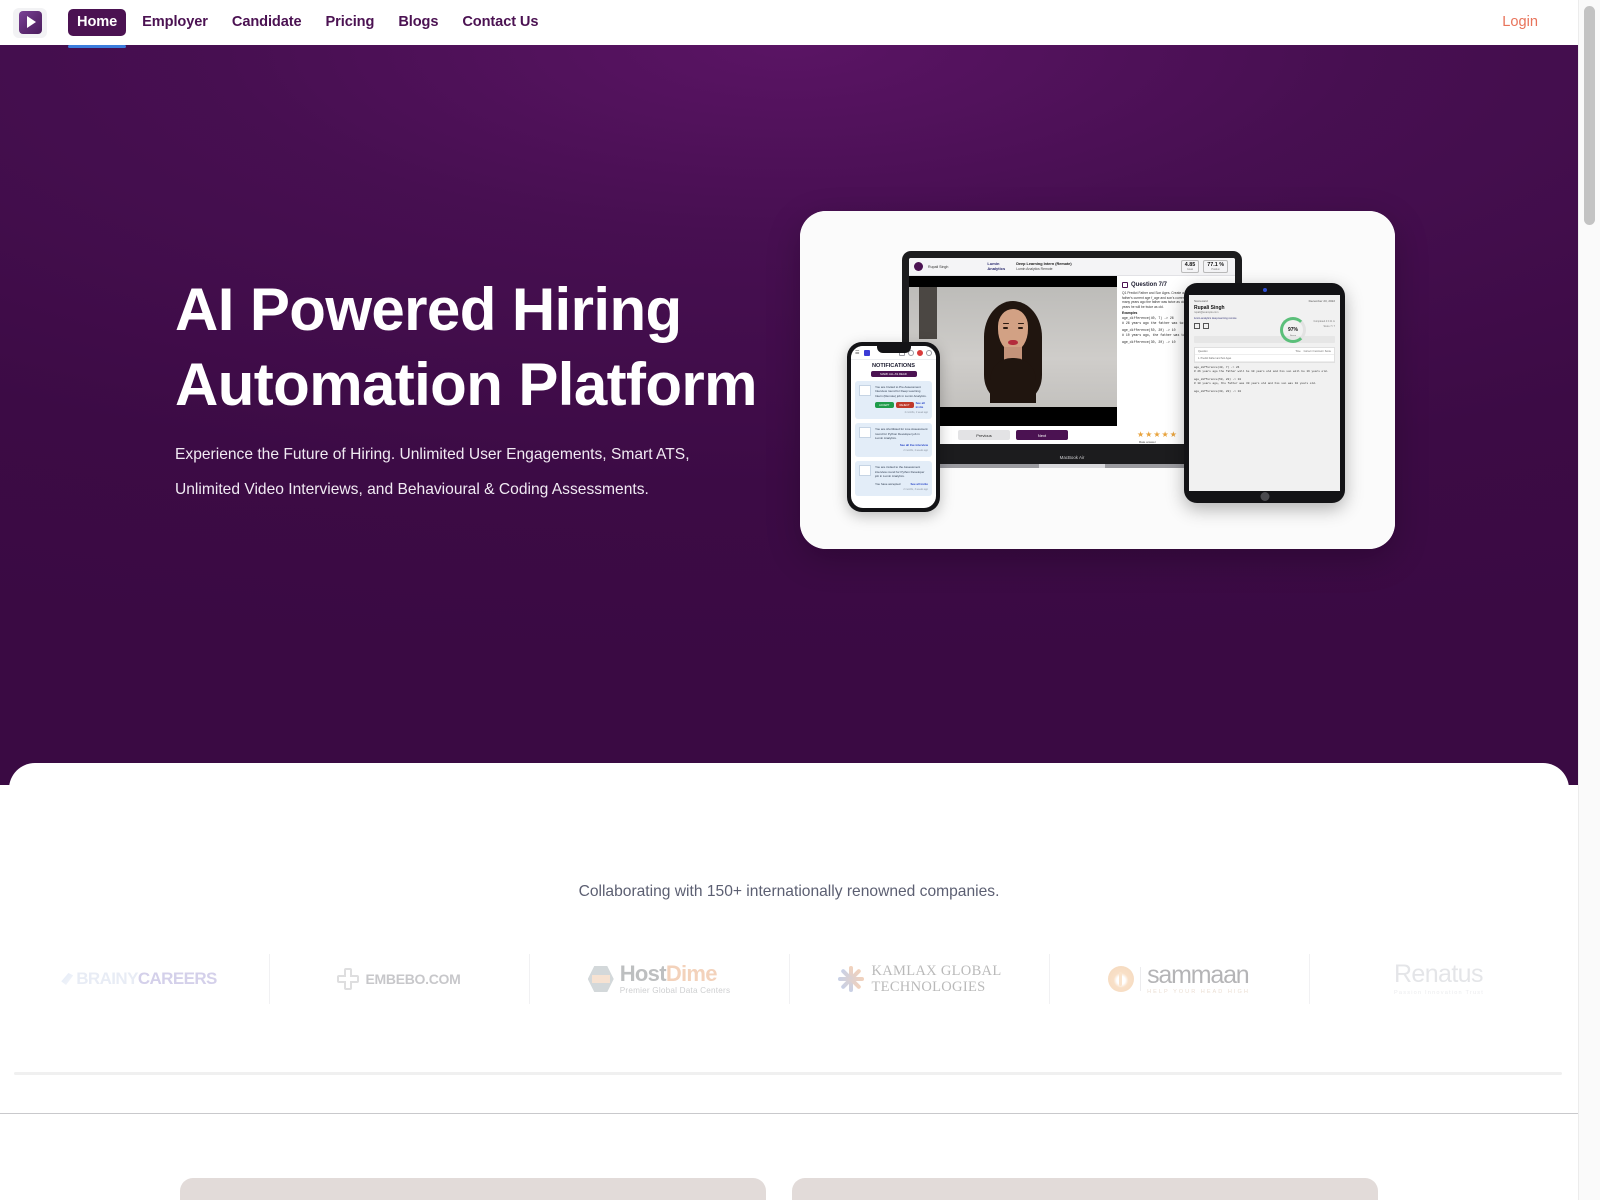 This screenshot has height=1200, width=1600. I want to click on question-icon, so click(1125, 285).